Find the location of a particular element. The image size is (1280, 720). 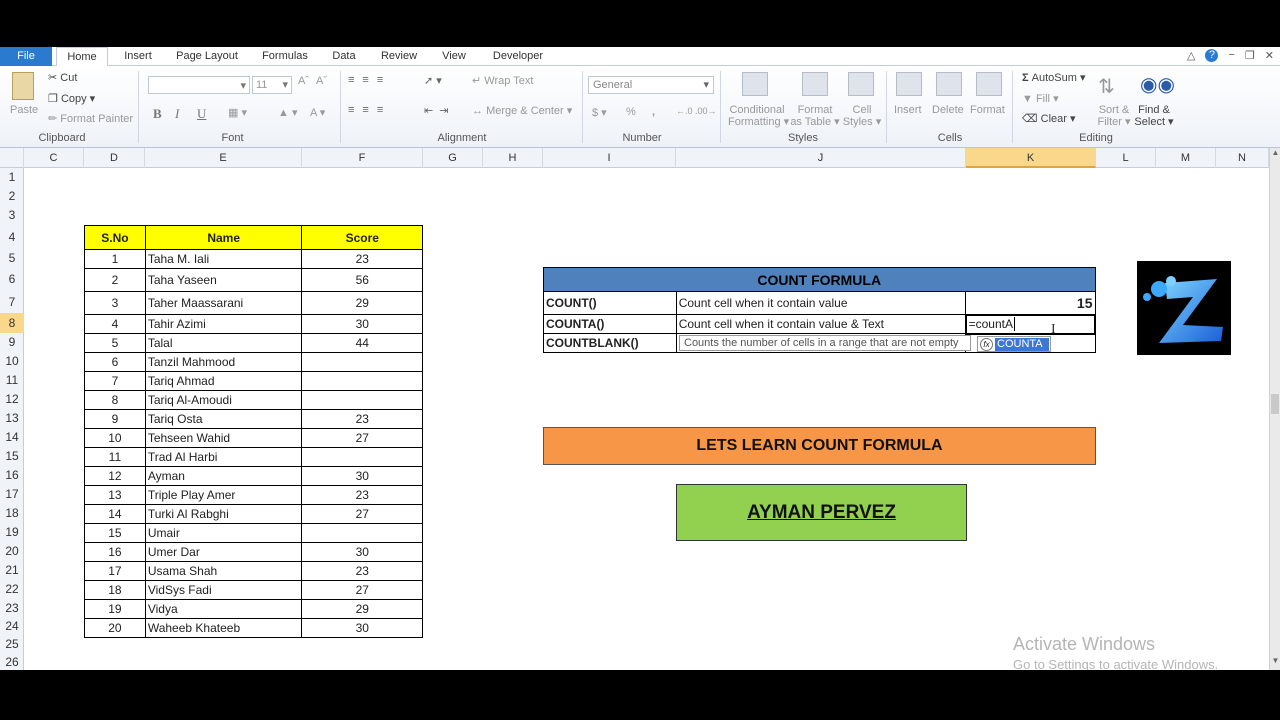

row-header-15: 15 is located at coordinates (12, 456).